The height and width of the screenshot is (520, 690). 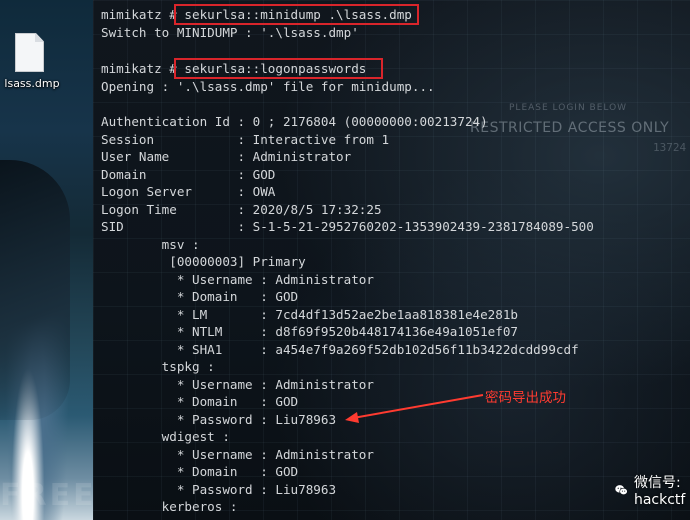 I want to click on terminal-line: User Name : Administrator, so click(x=226, y=156).